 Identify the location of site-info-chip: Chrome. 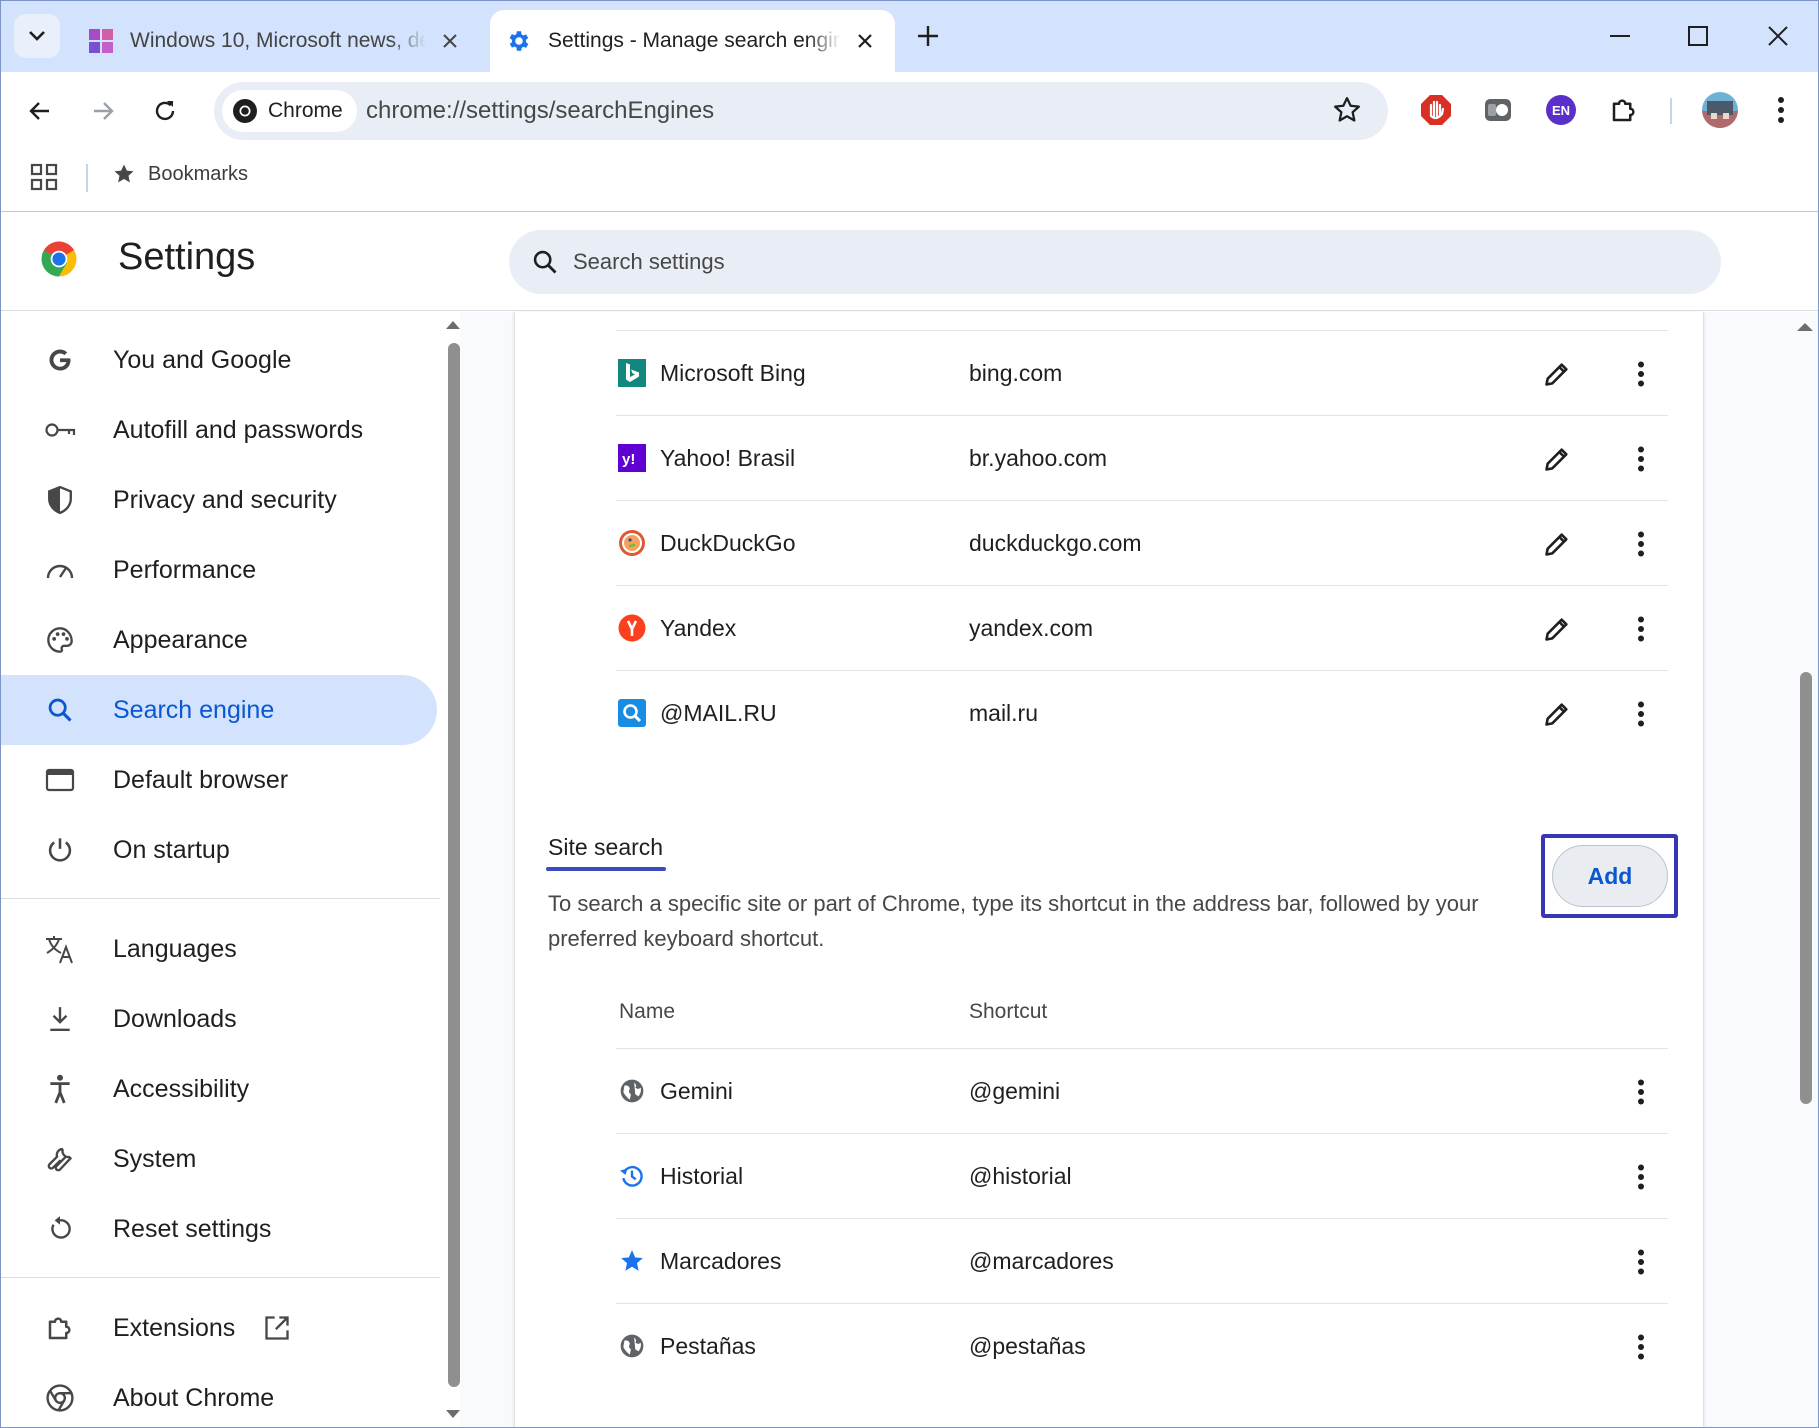
(289, 111).